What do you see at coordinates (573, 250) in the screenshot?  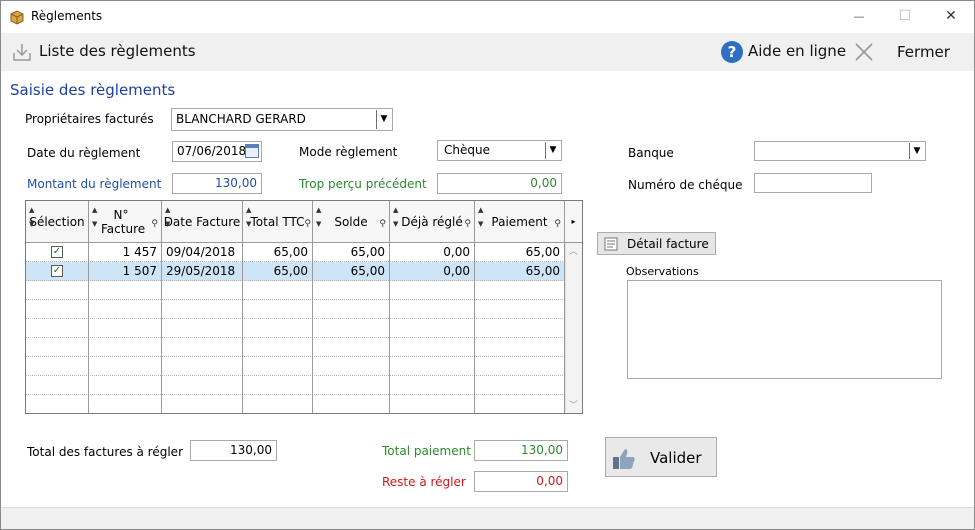 I see `scroll-up-icon: ︿` at bounding box center [573, 250].